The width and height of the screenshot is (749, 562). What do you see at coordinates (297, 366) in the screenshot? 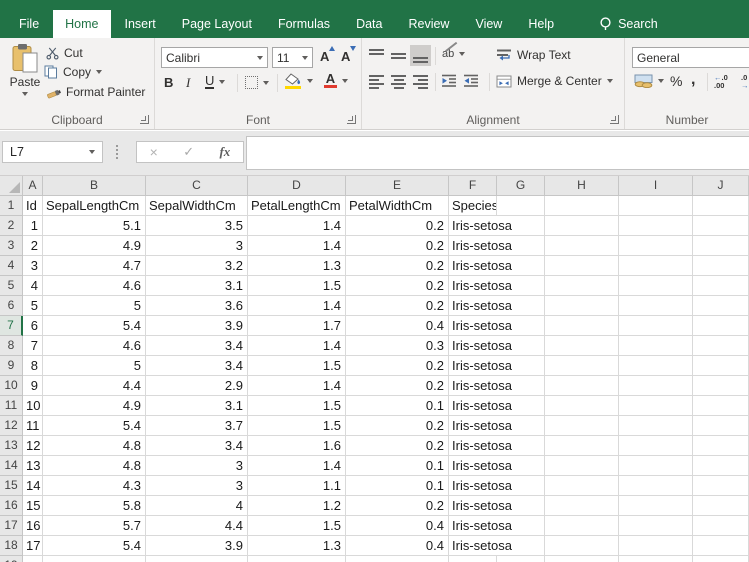
I see `cell-d9: 1.5` at bounding box center [297, 366].